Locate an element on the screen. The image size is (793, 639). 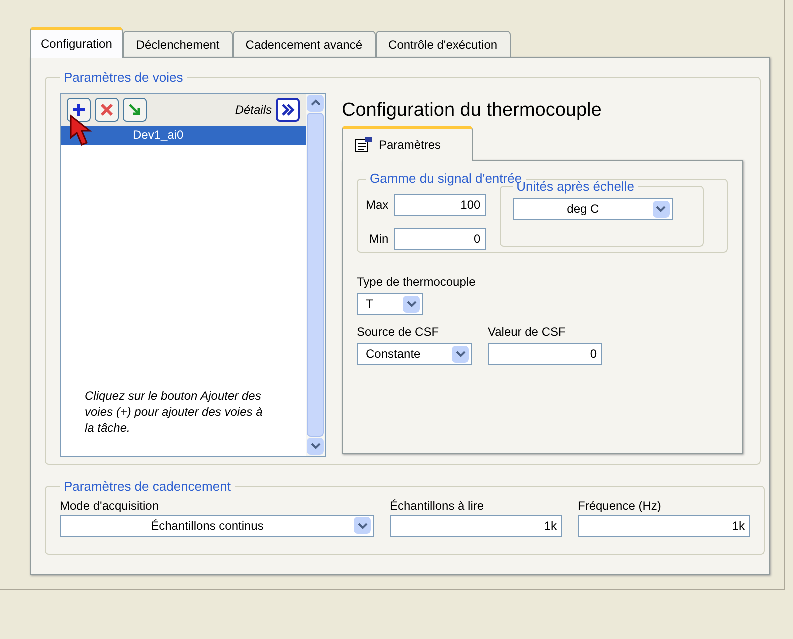
dropdown: Échantillons continus is located at coordinates (217, 525).